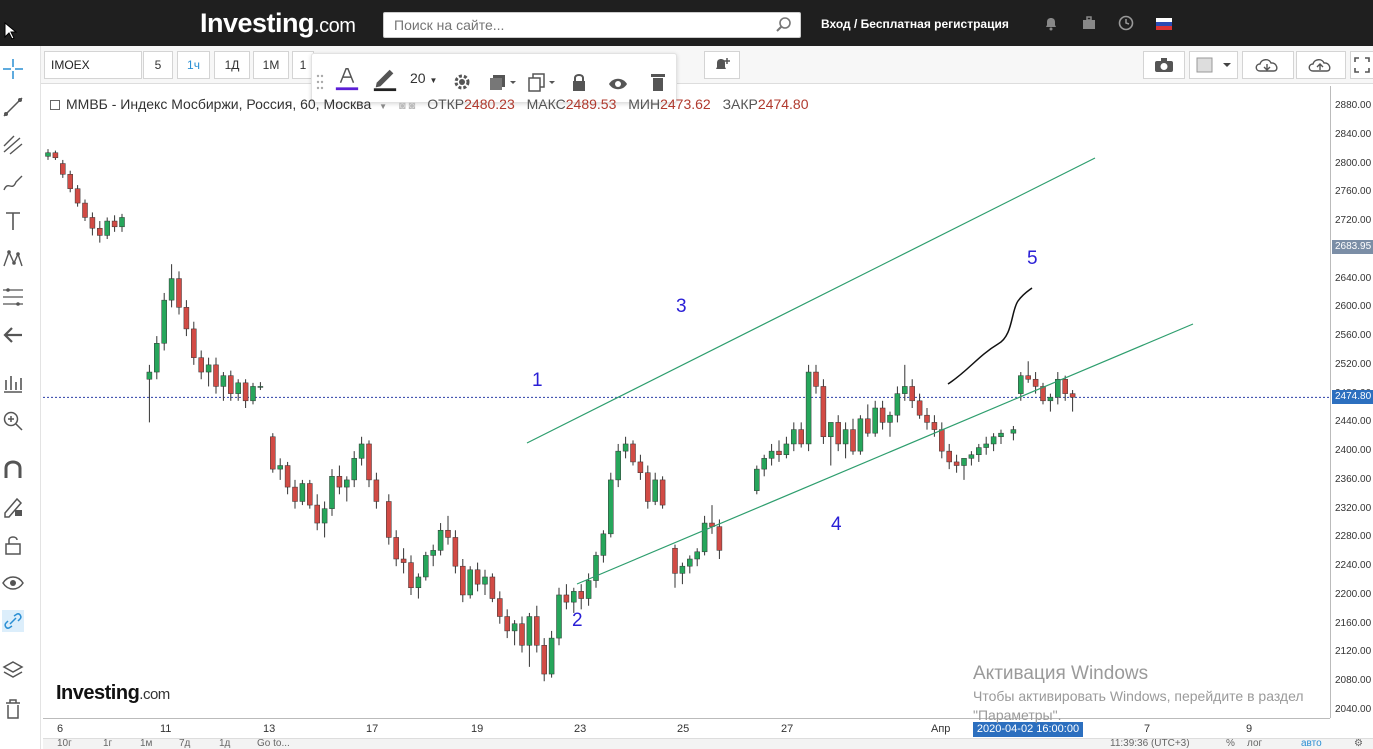  Describe the element at coordinates (915, 24) in the screenshot. I see `login-register-link: Вход / Бесплатная регистрация` at that location.